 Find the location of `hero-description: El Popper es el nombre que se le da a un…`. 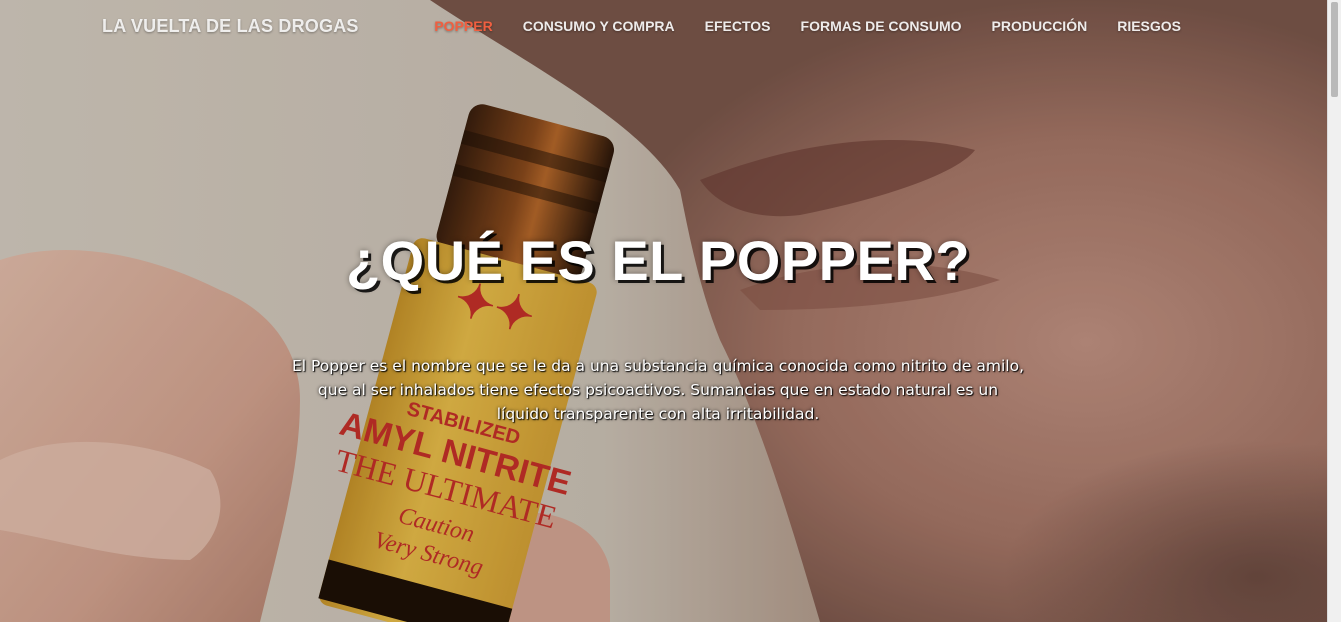

hero-description: El Popper es el nombre que se le da a un… is located at coordinates (658, 390).